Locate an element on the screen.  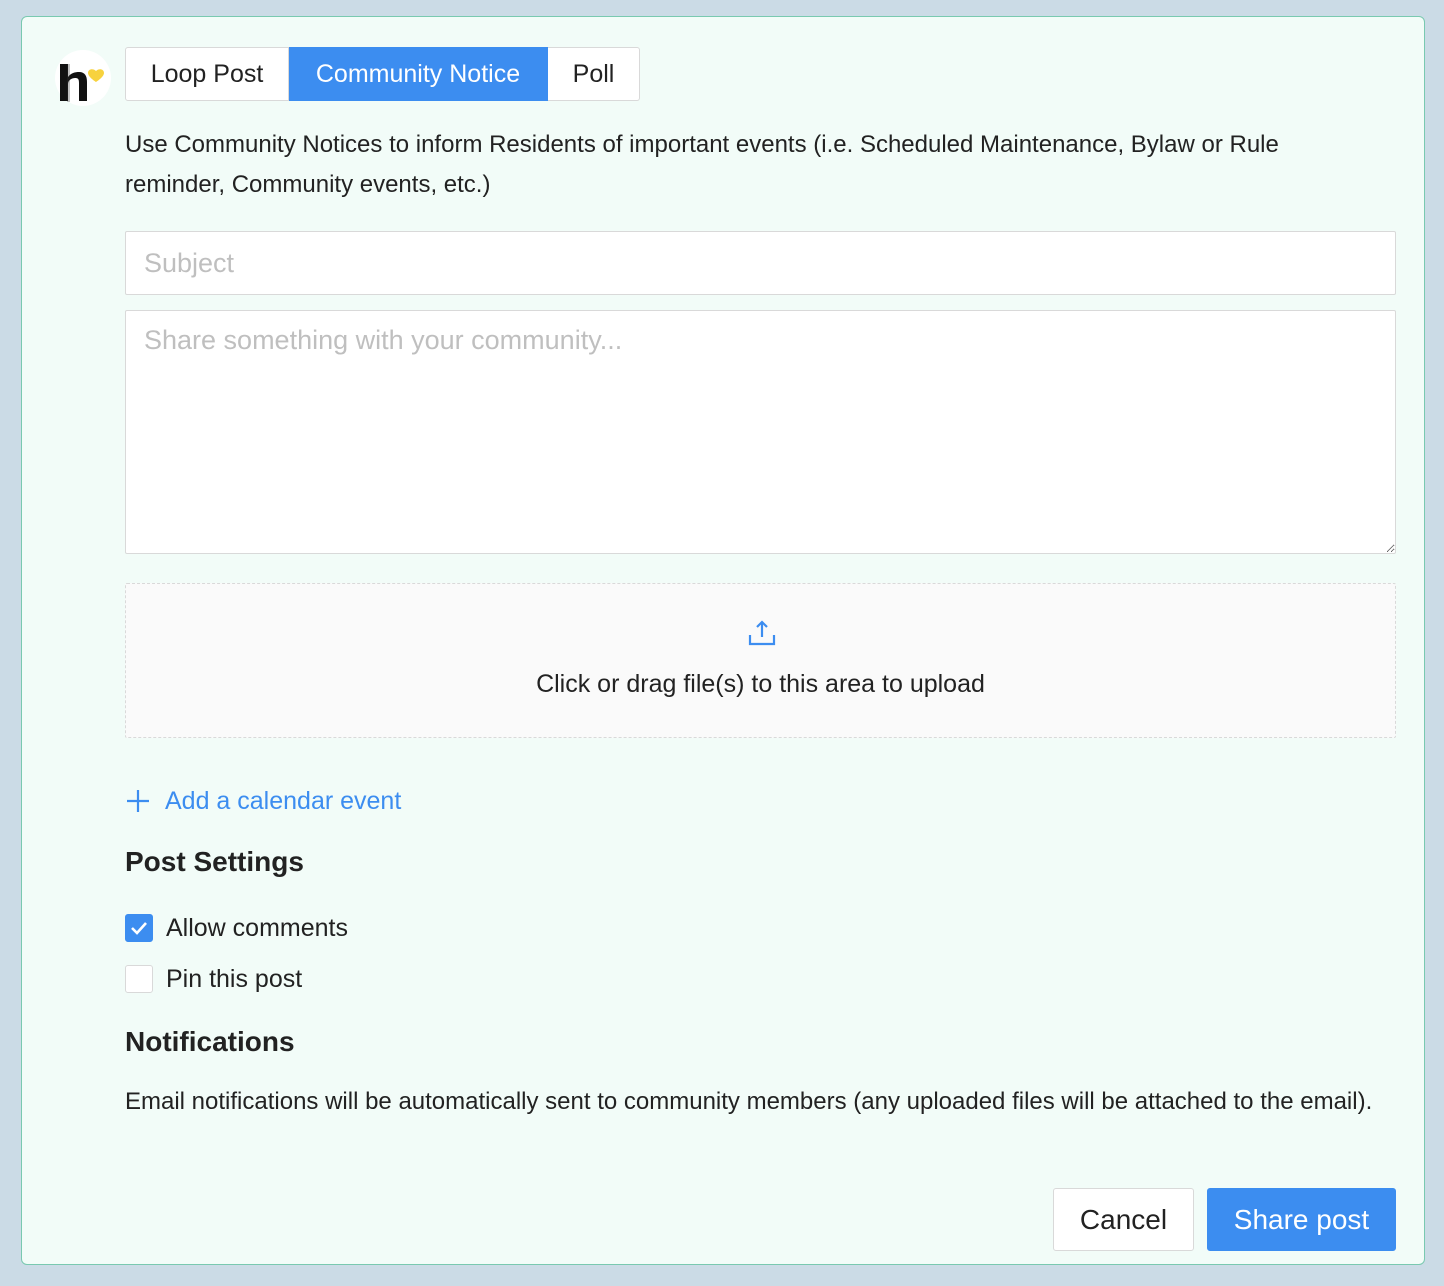
allow-comments-option: Allow comments is located at coordinates (236, 928).